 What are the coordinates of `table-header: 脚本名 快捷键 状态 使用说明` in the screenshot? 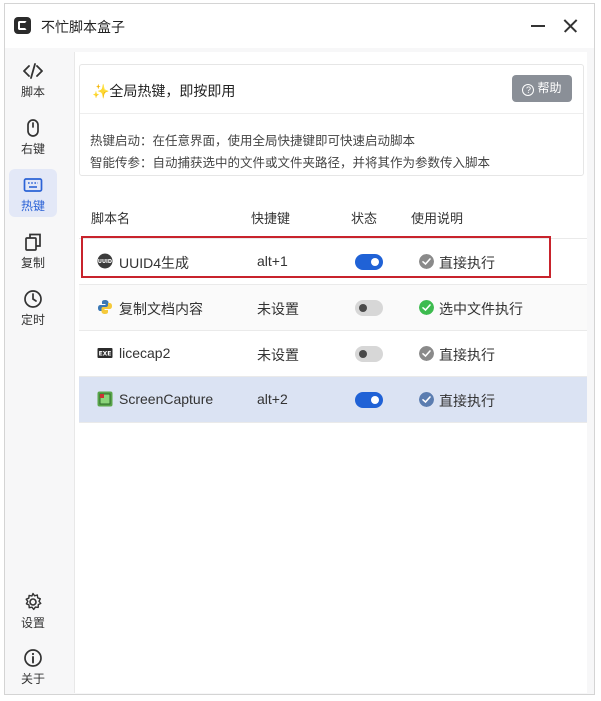 It's located at (333, 215).